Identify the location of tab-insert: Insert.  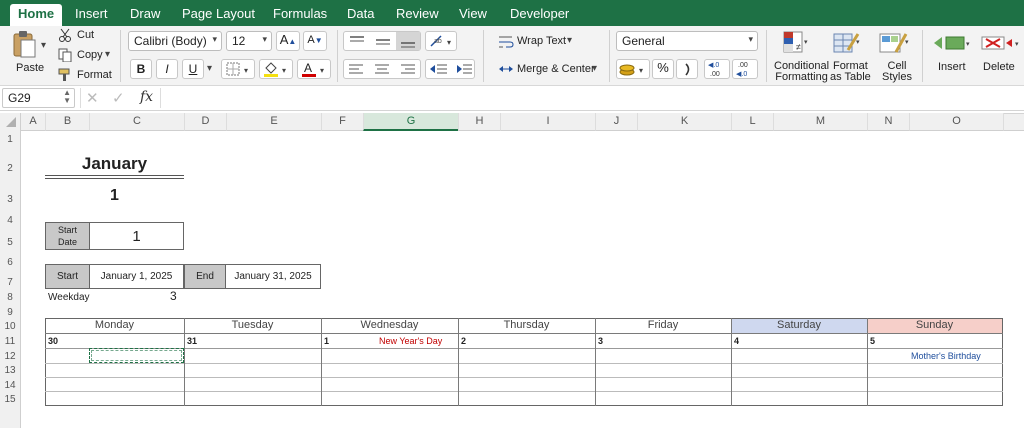
(91, 15).